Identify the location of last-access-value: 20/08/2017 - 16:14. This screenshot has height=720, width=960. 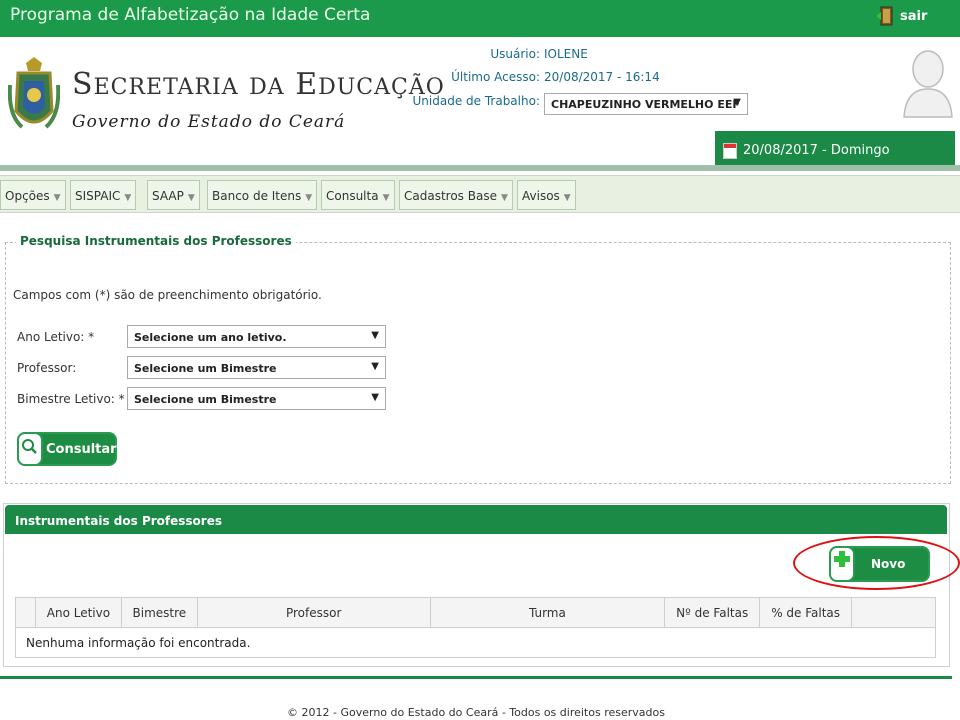
(602, 77).